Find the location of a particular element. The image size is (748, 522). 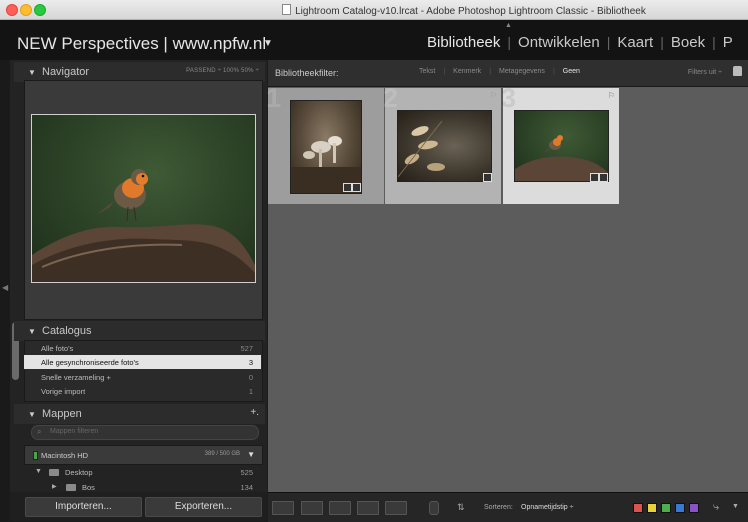

module-boek: Boek is located at coordinates (688, 42).